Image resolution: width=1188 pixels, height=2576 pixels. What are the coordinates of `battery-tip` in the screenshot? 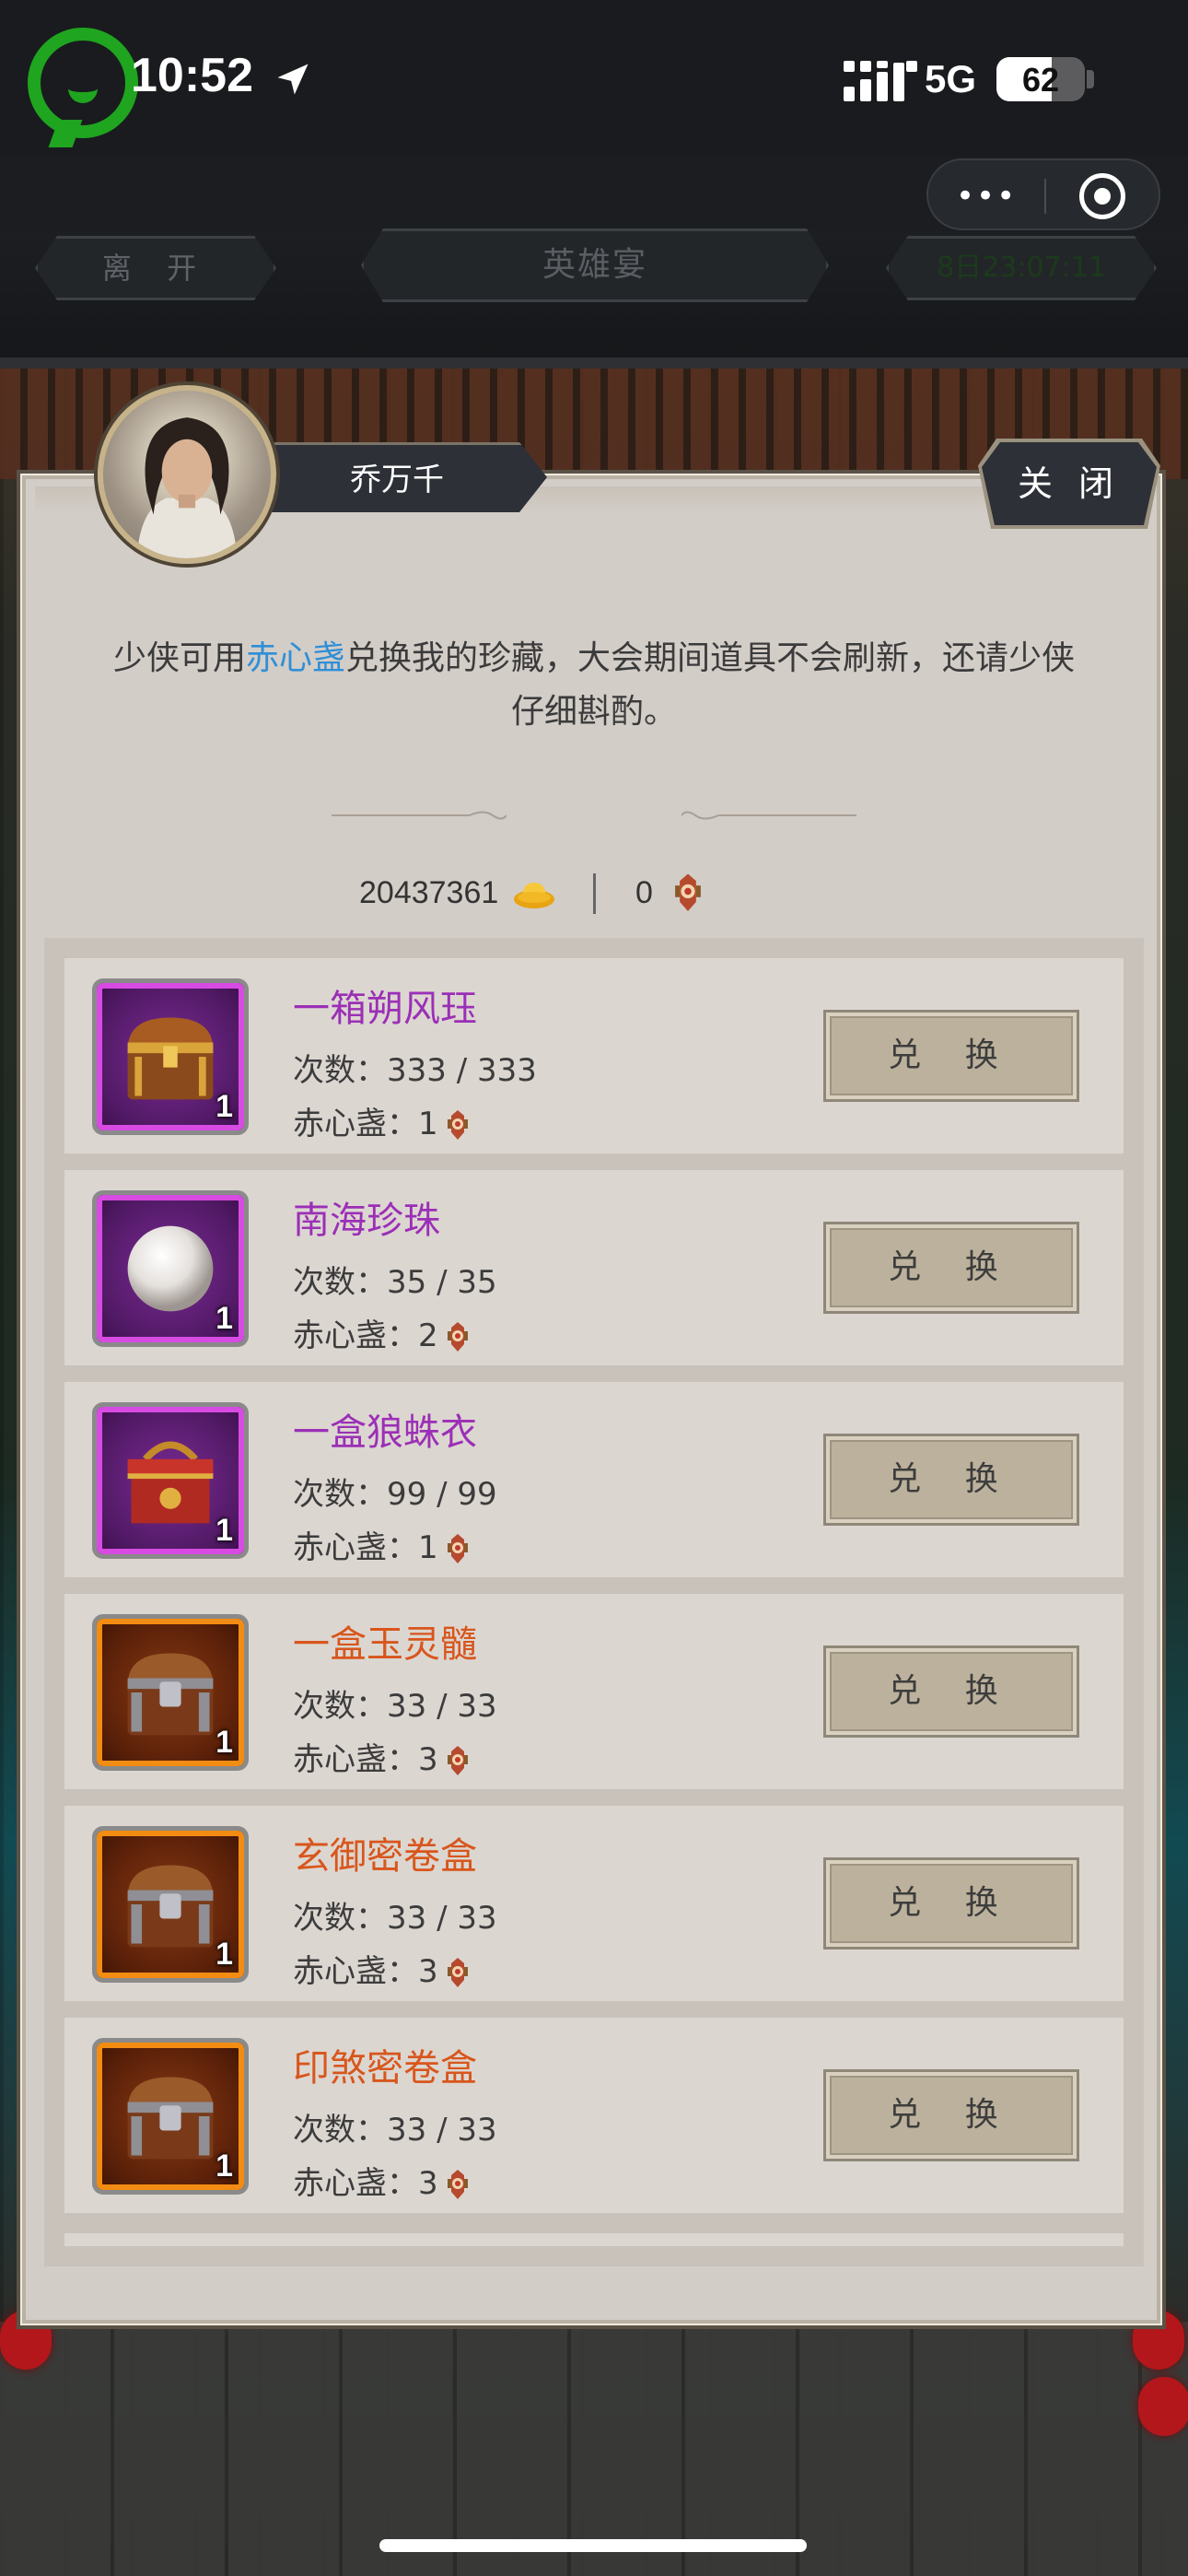 It's located at (1091, 79).